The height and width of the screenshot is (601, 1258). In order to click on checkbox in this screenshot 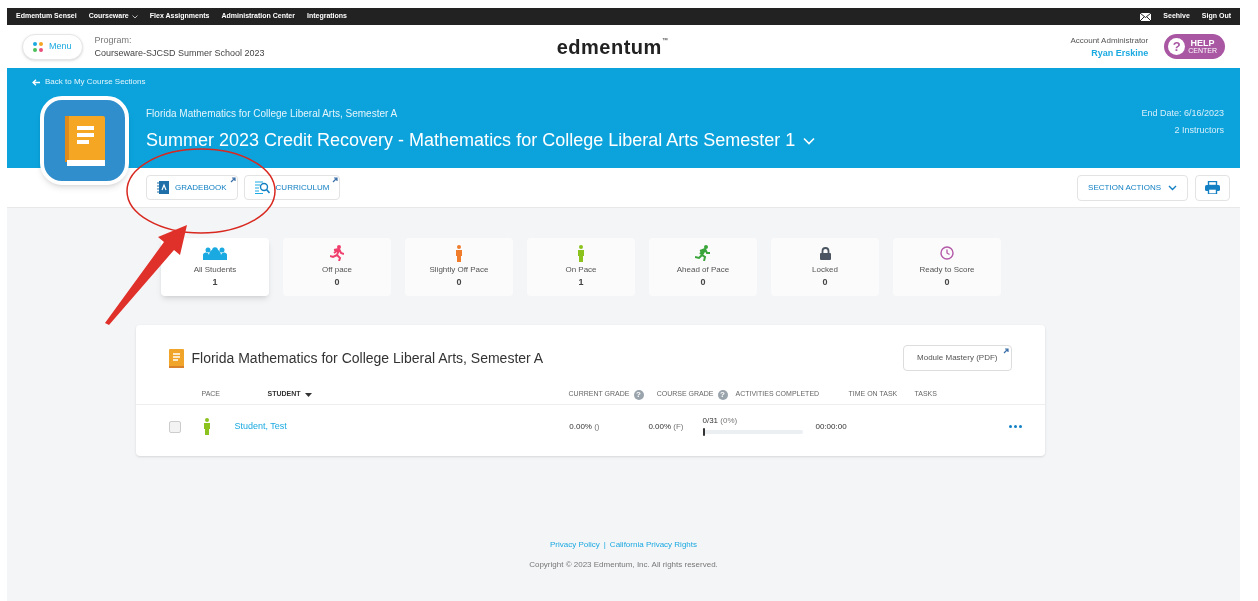, I will do `click(174, 426)`.